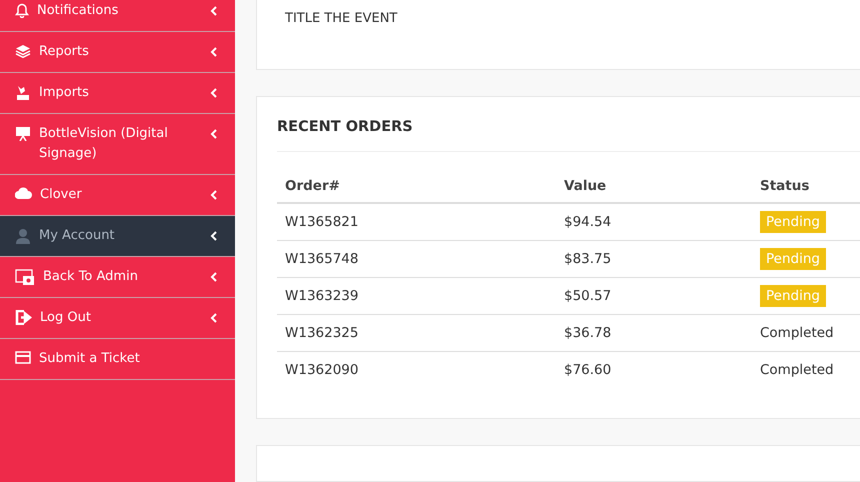 The image size is (860, 482). Describe the element at coordinates (416, 370) in the screenshot. I see `table-cell: W1362090` at that location.